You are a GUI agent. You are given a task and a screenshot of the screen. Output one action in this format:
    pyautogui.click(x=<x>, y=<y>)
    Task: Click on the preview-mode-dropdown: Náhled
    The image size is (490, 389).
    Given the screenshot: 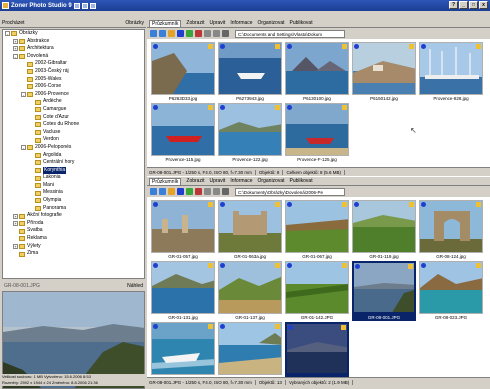 What is the action you would take?
    pyautogui.click(x=135, y=286)
    